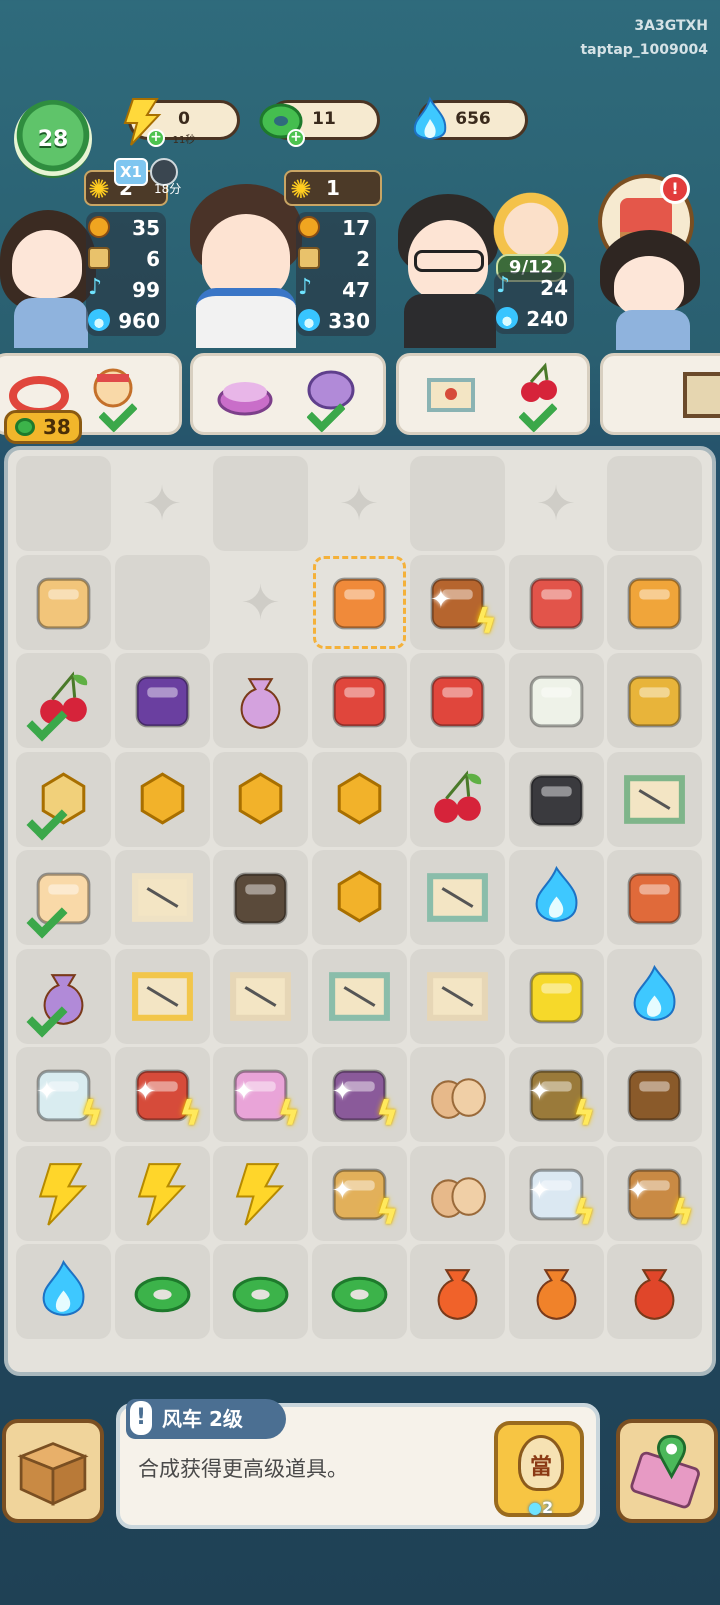  I want to click on board-cell-ink-painting-scroll, so click(457, 897).